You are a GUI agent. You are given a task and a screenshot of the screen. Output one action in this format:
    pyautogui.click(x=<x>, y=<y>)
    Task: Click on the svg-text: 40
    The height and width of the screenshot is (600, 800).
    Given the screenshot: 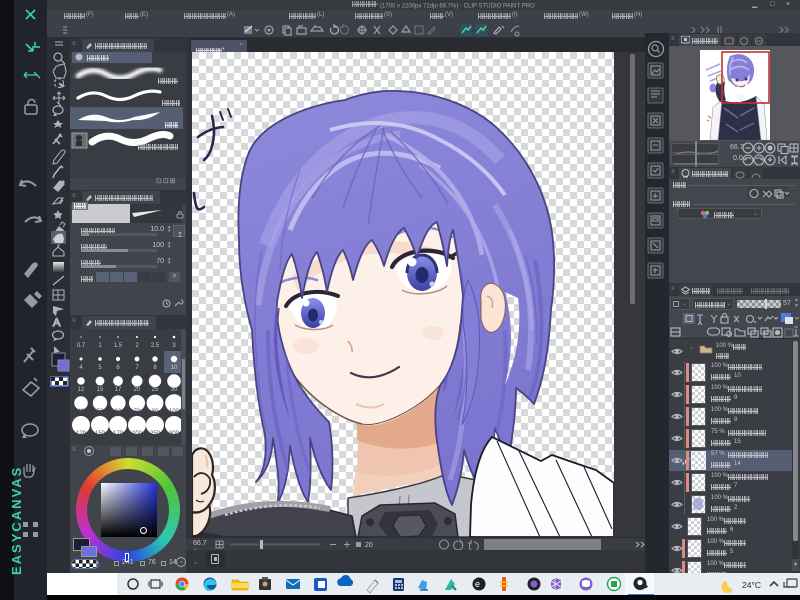 What is the action you would take?
    pyautogui.click(x=81, y=412)
    